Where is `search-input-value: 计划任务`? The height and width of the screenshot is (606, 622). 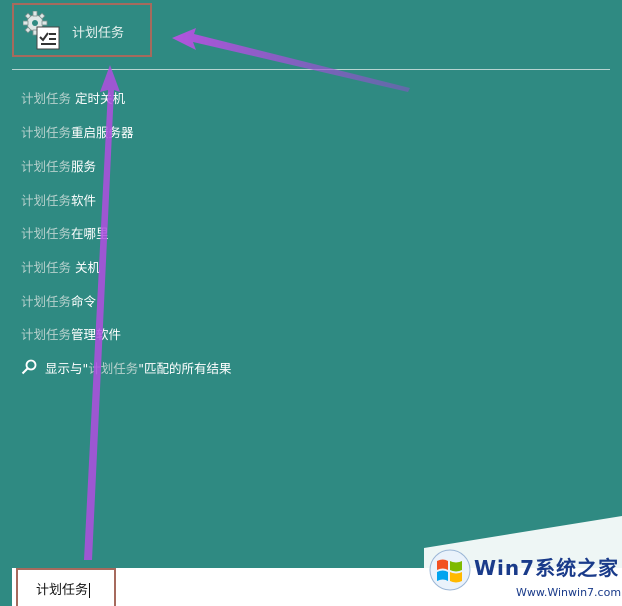 search-input-value: 计划任务 is located at coordinates (63, 590).